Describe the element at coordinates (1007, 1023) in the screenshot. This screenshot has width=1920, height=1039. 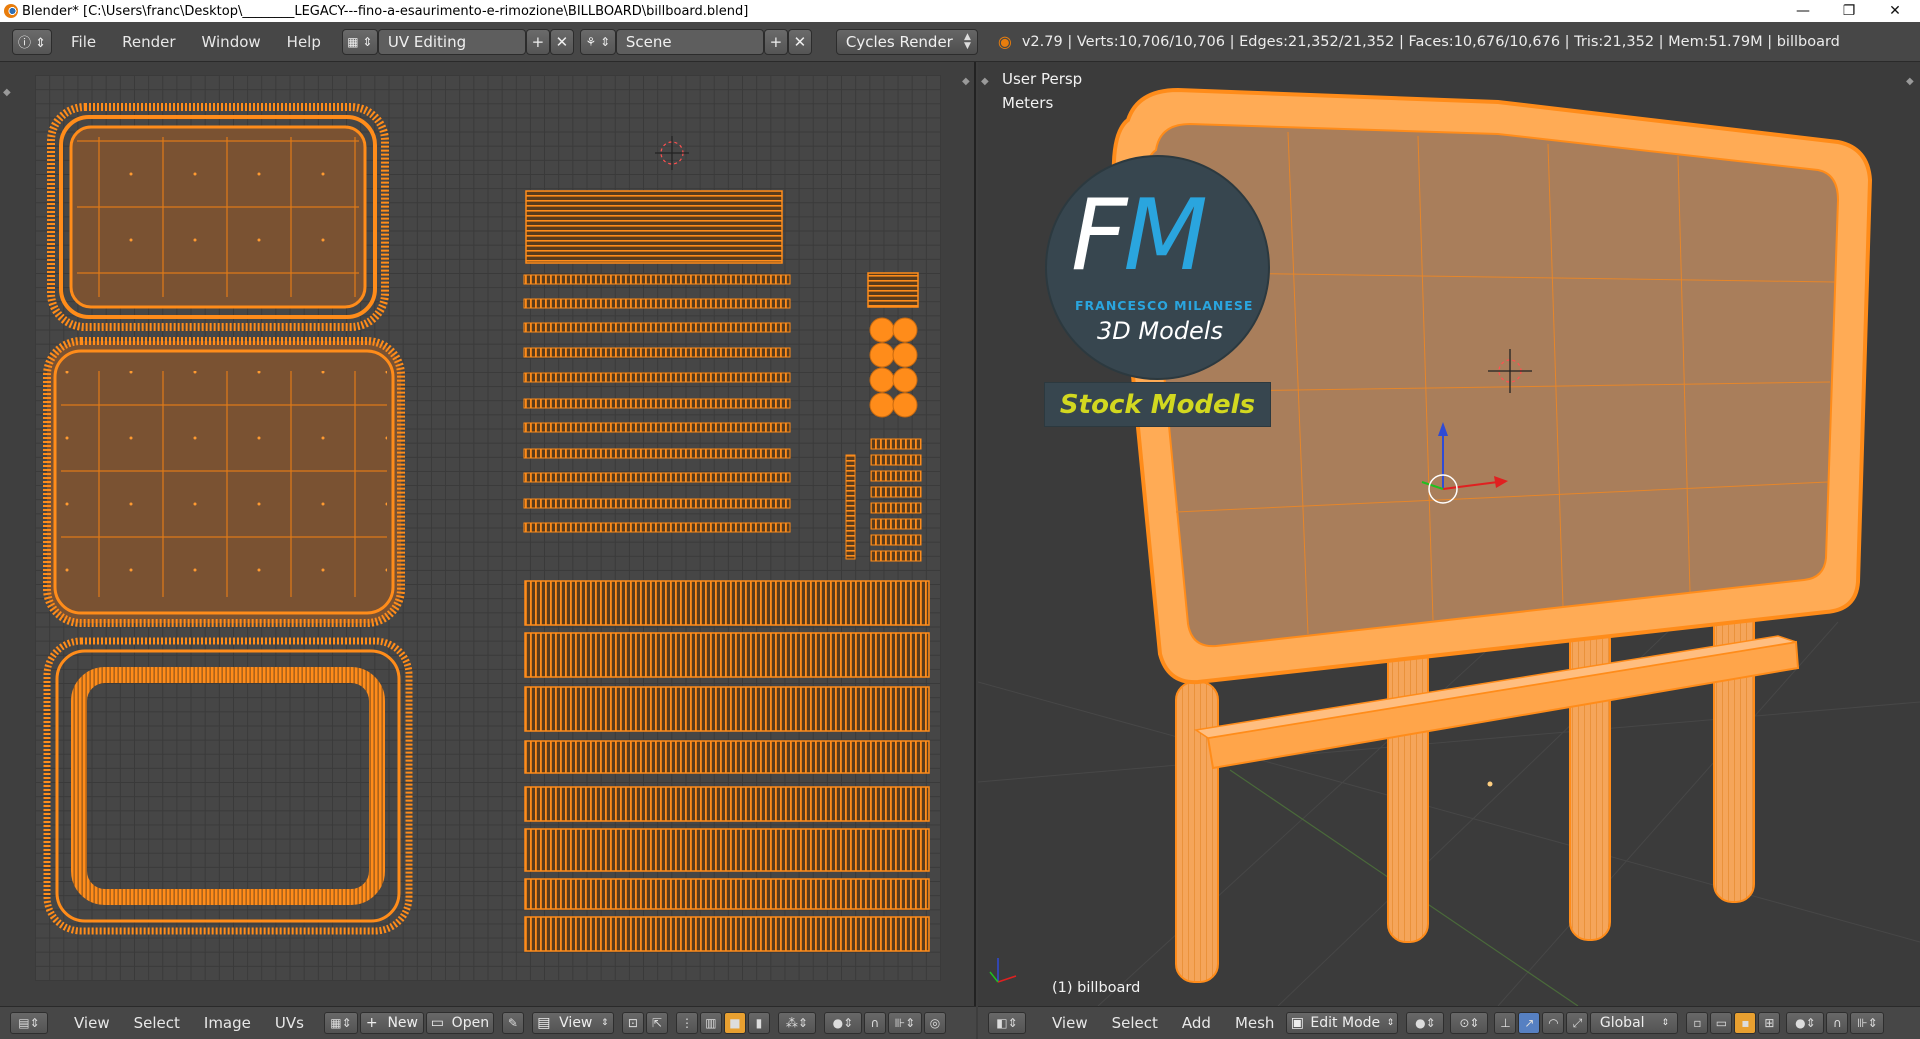
I see `editor-type-button: ◧⇕` at that location.